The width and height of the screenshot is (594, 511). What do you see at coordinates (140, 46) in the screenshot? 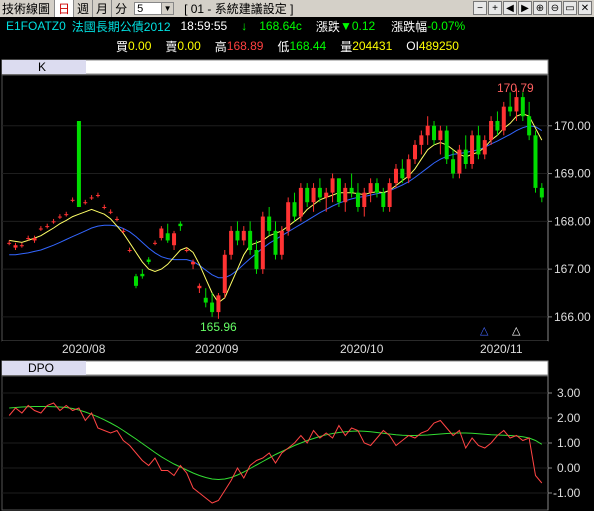
I see `bid-value: 0.00` at bounding box center [140, 46].